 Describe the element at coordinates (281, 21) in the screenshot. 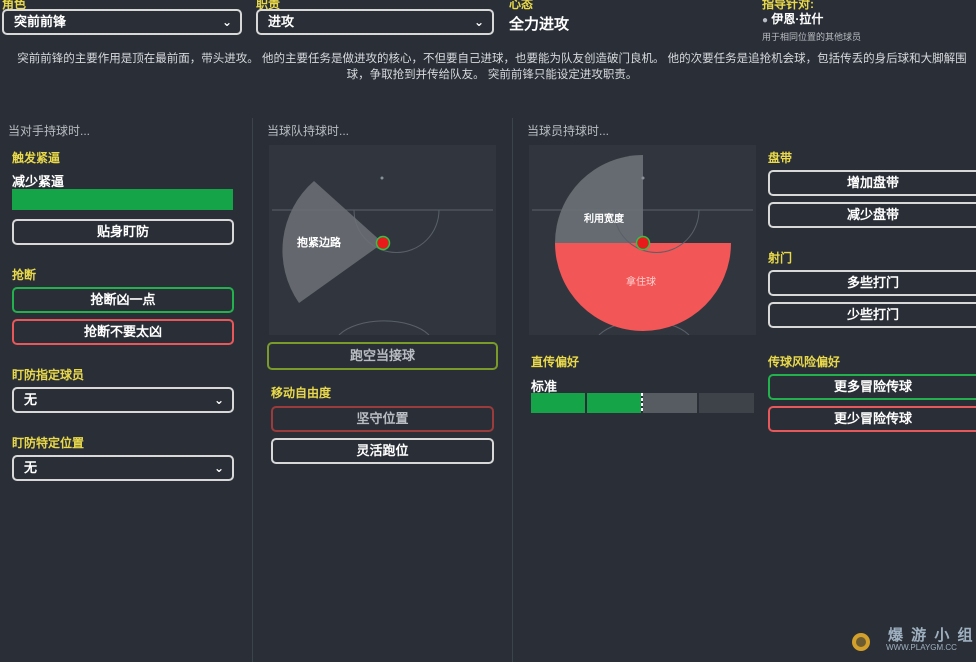

I see `duty-value: 进攻` at that location.